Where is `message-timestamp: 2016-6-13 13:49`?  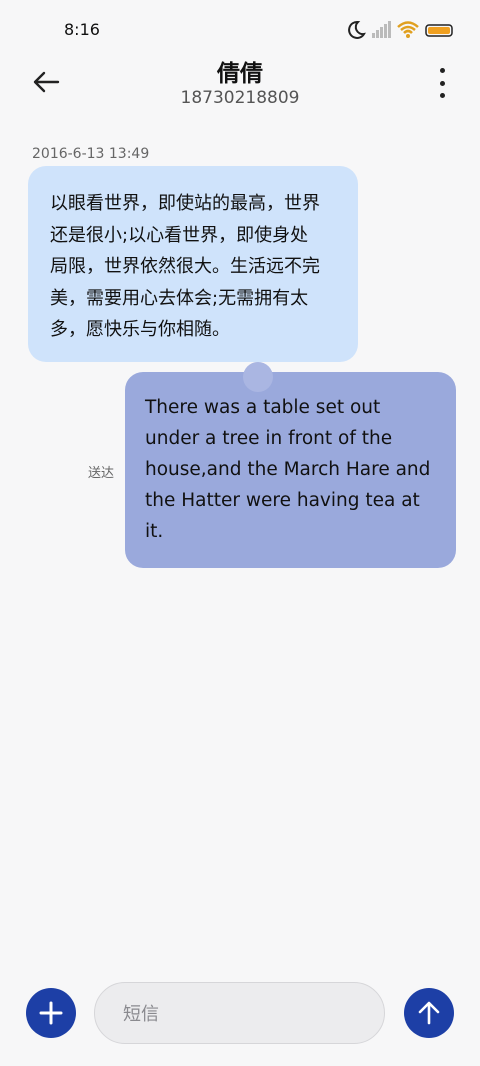
message-timestamp: 2016-6-13 13:49 is located at coordinates (91, 154).